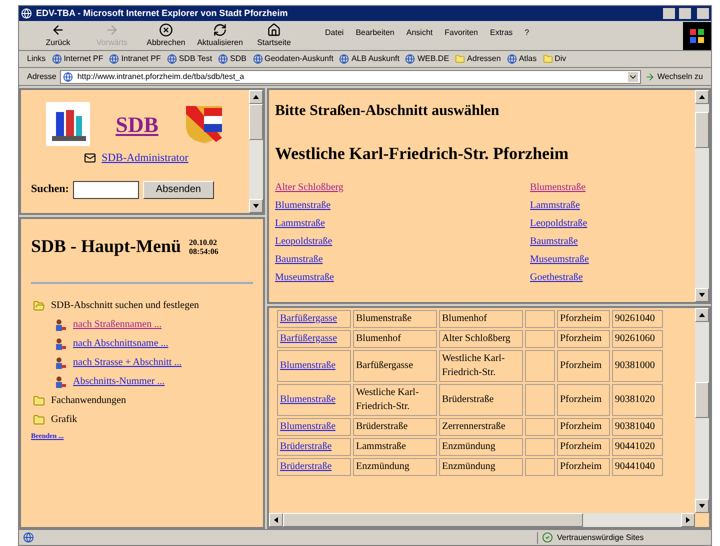 The width and height of the screenshot is (720, 546). Describe the element at coordinates (674, 76) in the screenshot. I see `go-button: Wechseln zu` at that location.